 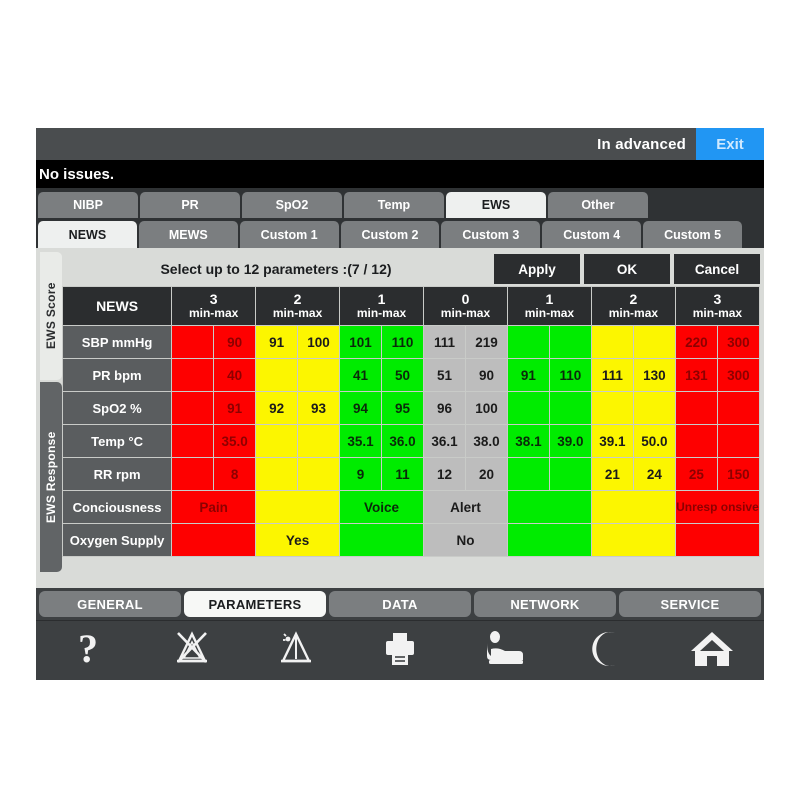 What do you see at coordinates (486, 375) in the screenshot?
I see `cell-pr-7: 90` at bounding box center [486, 375].